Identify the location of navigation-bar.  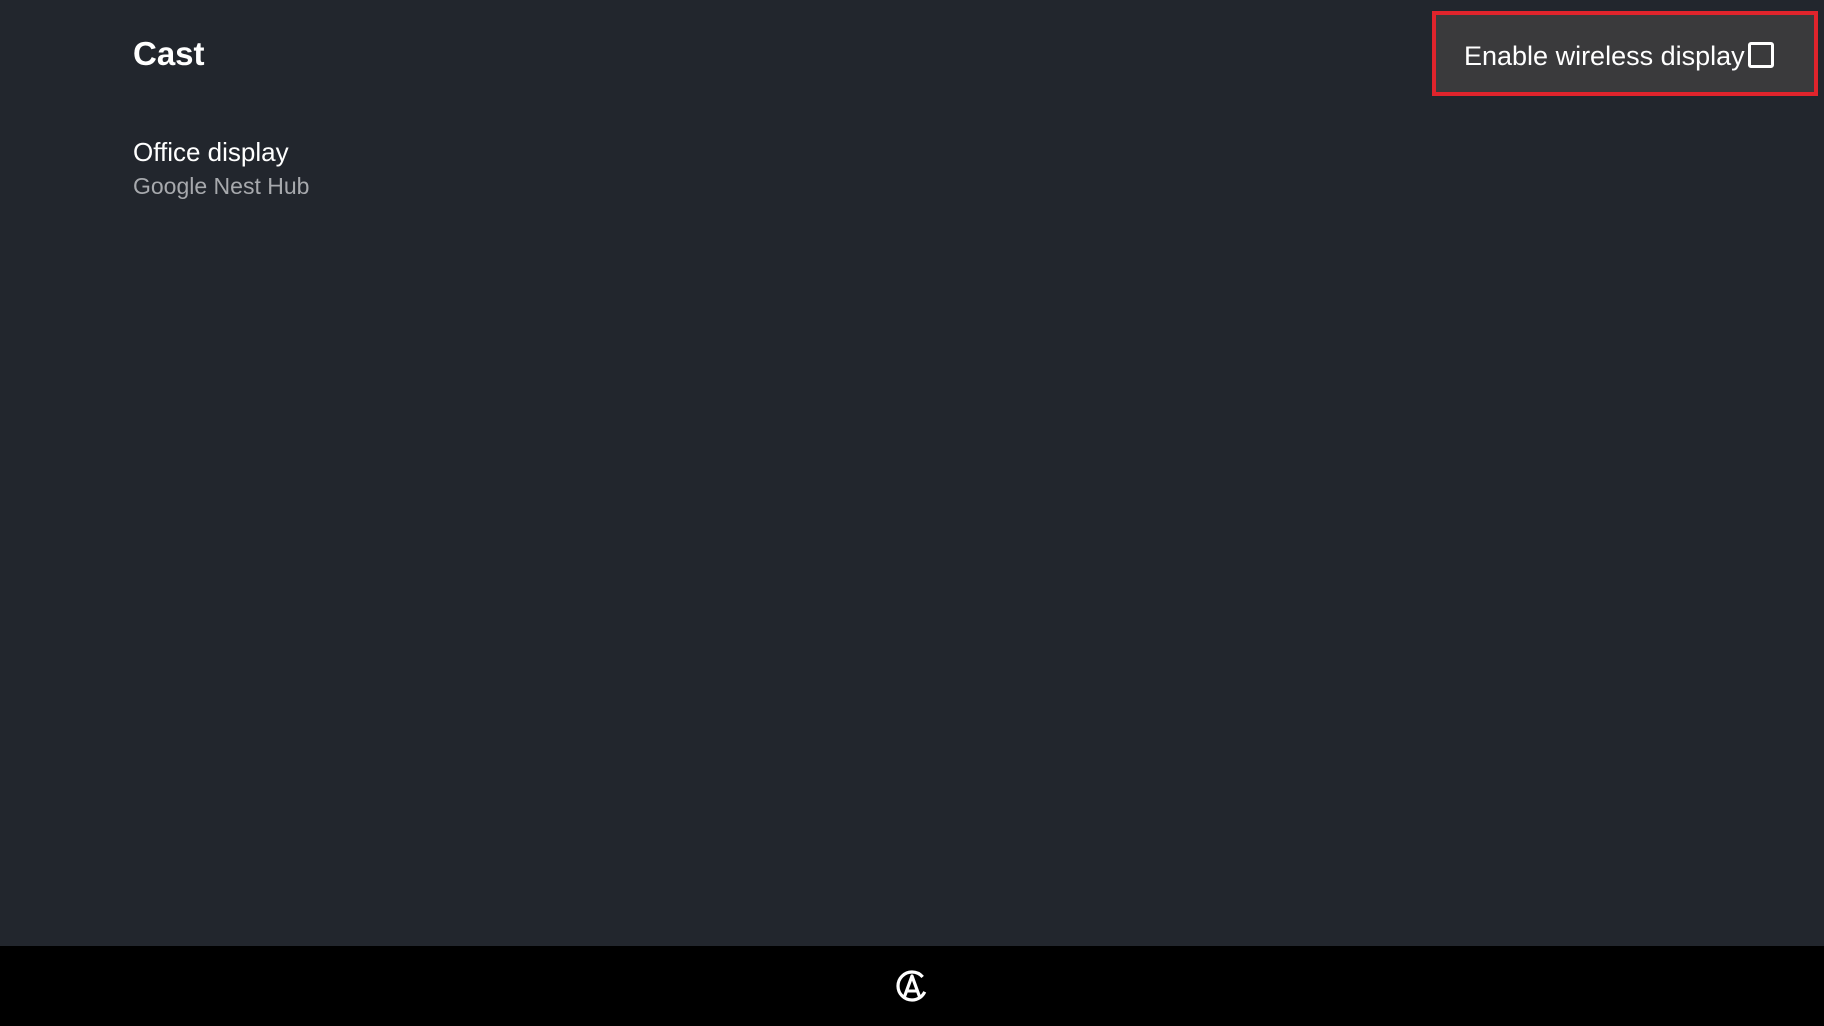
(912, 986).